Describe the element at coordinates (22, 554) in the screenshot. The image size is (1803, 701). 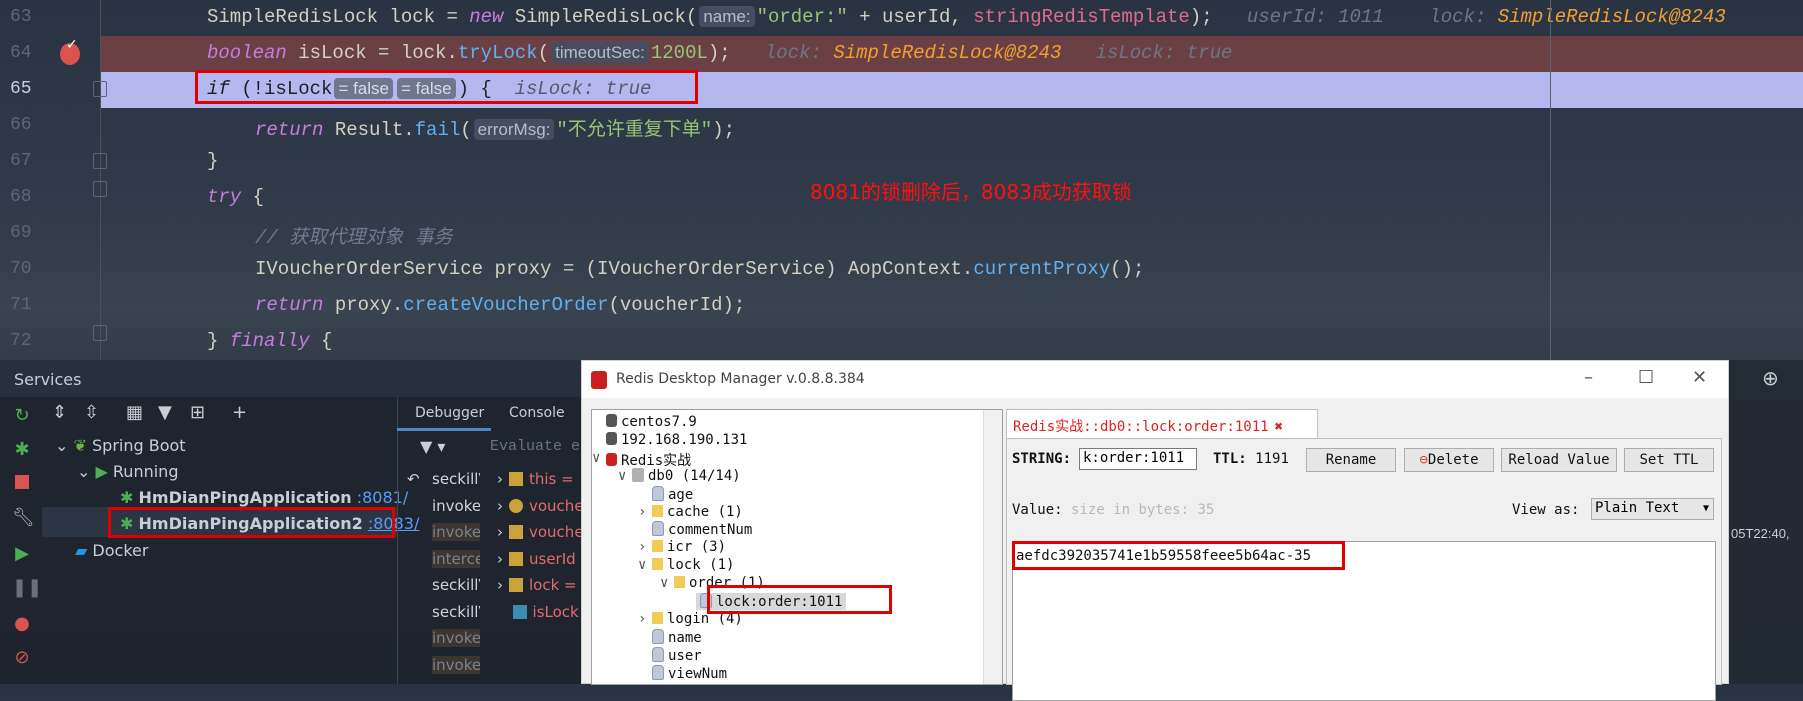
I see `resume-icon: ▶` at that location.